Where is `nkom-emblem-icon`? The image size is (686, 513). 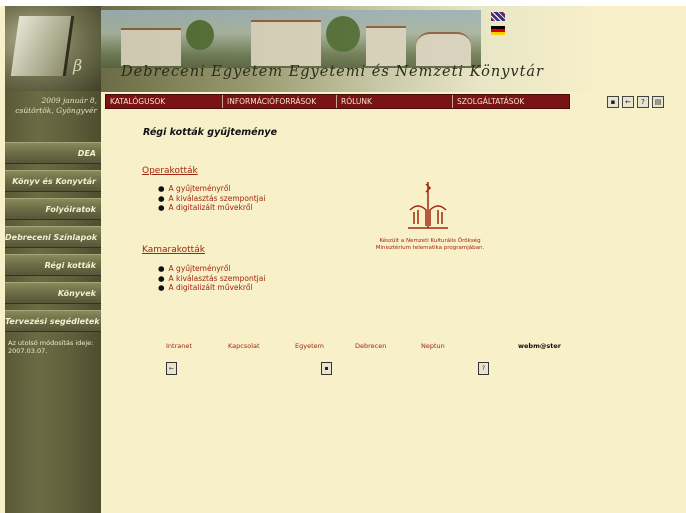 nkom-emblem-icon is located at coordinates (428, 205).